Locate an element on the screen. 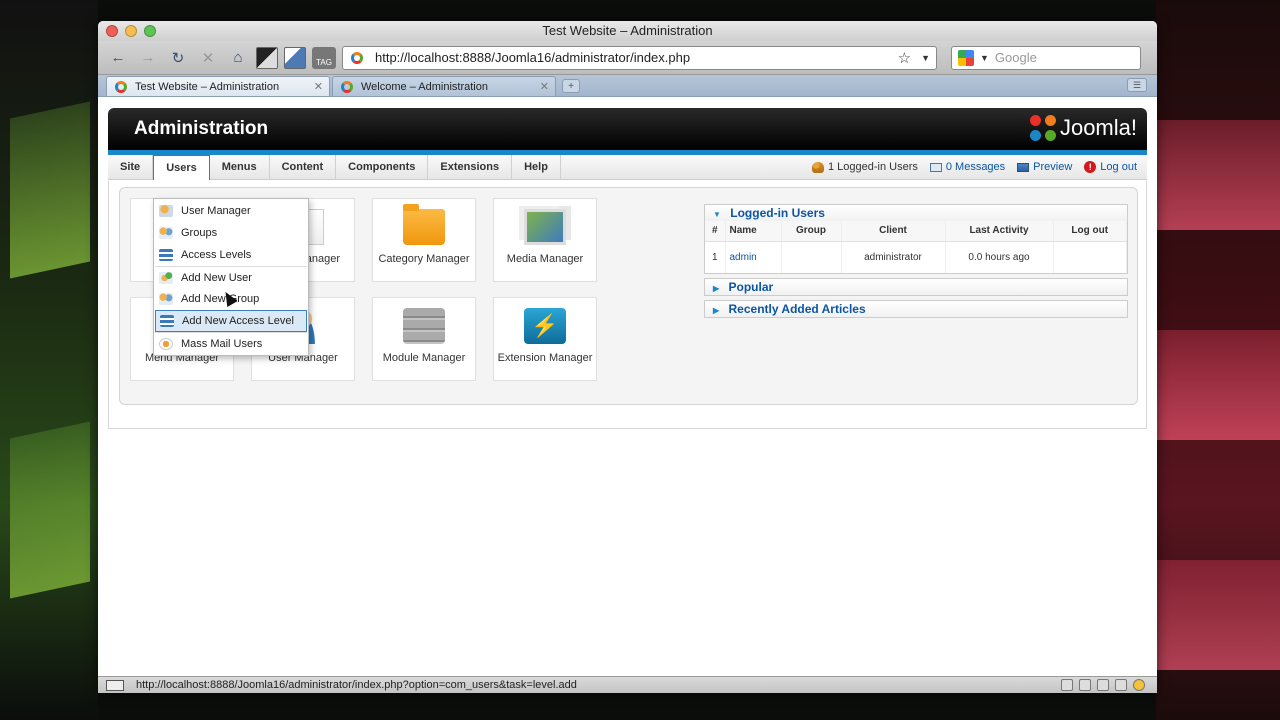 This screenshot has width=1280, height=720. media-icon is located at coordinates (545, 227).